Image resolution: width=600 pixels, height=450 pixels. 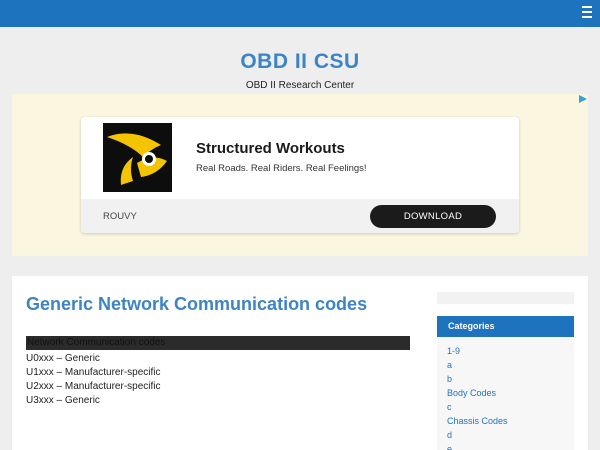 What do you see at coordinates (300, 13) in the screenshot?
I see `top-navigation-bar` at bounding box center [300, 13].